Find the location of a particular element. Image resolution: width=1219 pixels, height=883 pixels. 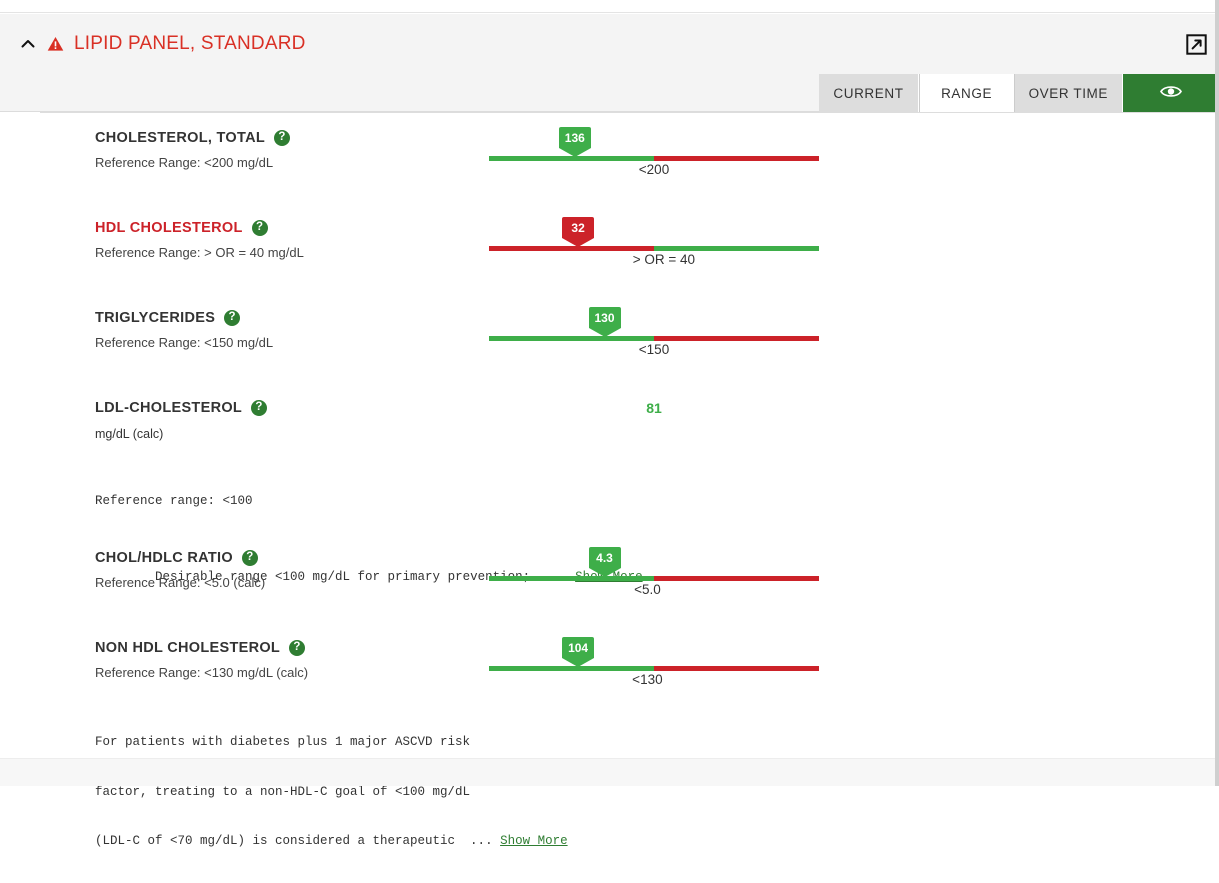

vertical-scrollbar is located at coordinates (1217, 393).